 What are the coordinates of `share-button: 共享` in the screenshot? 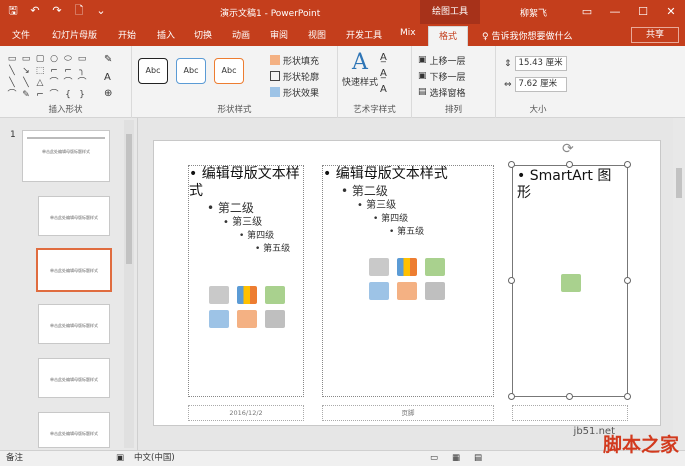 It's located at (655, 35).